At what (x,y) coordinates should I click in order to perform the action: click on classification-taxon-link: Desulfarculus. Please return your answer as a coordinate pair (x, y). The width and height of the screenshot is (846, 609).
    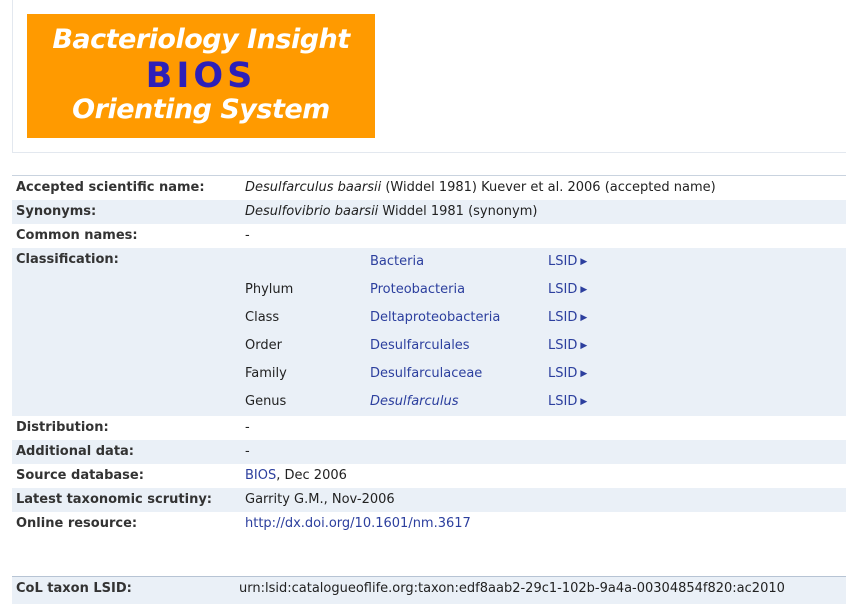
    Looking at the image, I should click on (414, 401).